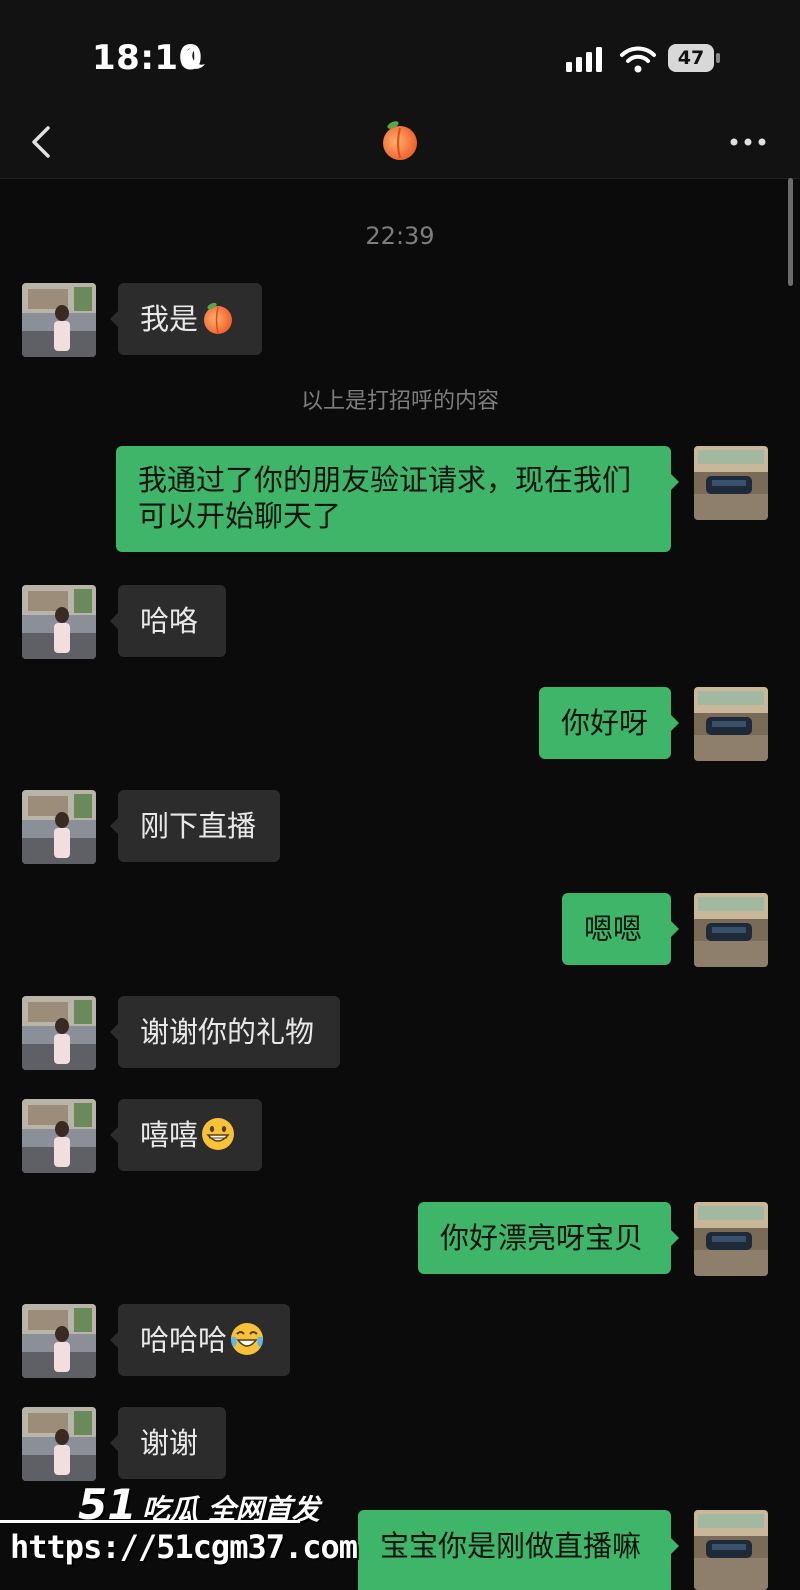 The image size is (800, 1590). What do you see at coordinates (400, 55) in the screenshot?
I see `status-bar: 18:10 47` at bounding box center [400, 55].